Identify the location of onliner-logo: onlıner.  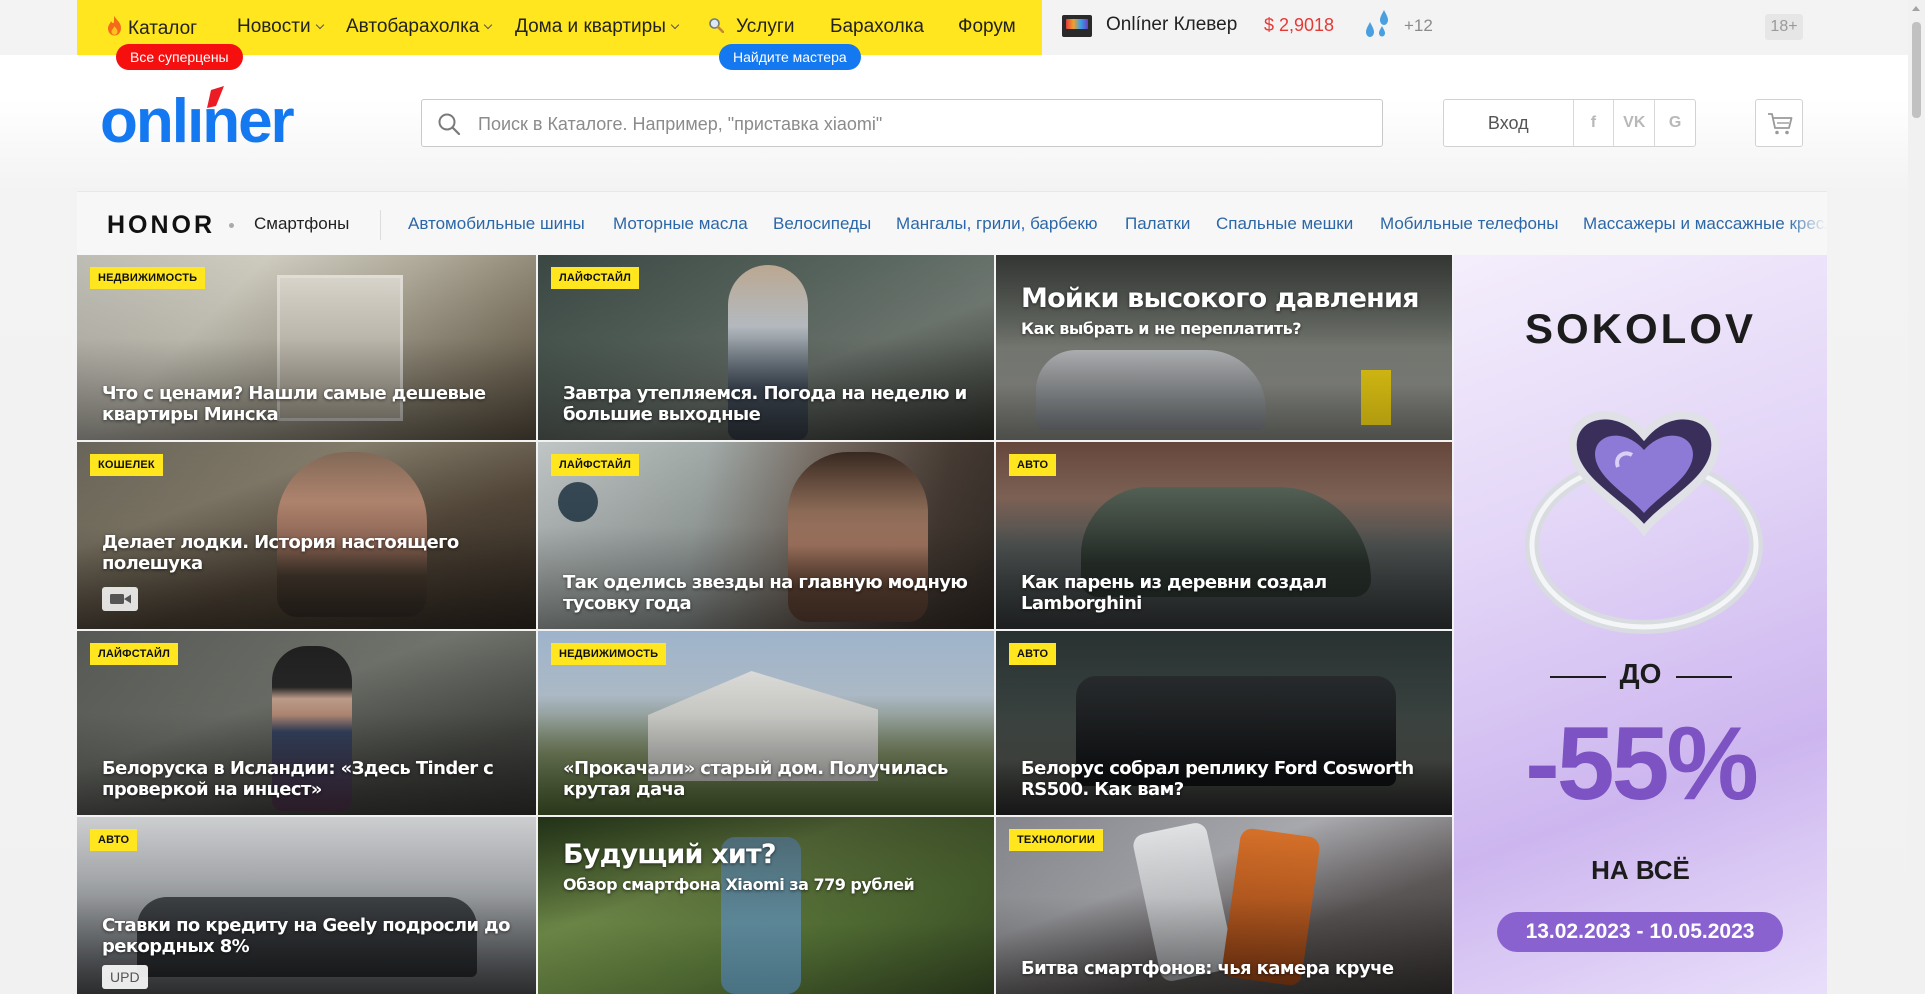
(216, 119).